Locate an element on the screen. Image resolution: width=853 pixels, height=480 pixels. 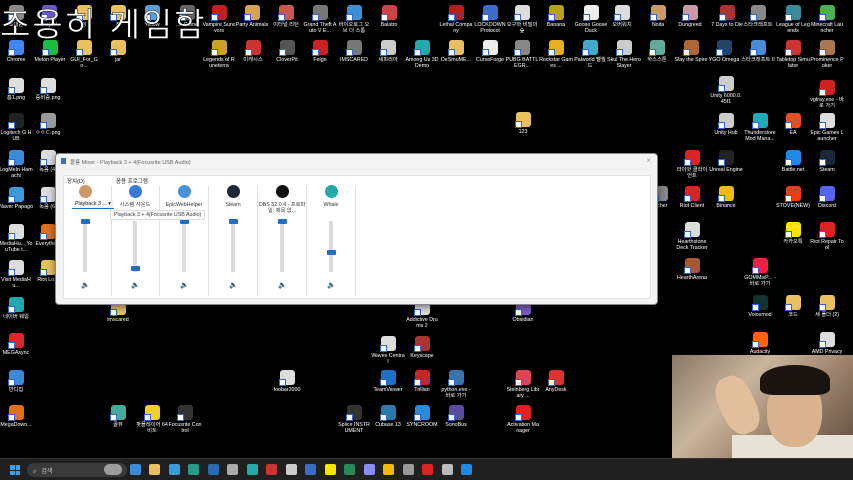
desktop-icon: vgtray.exe - 바로 가기 is located at coordinates (827, 95).